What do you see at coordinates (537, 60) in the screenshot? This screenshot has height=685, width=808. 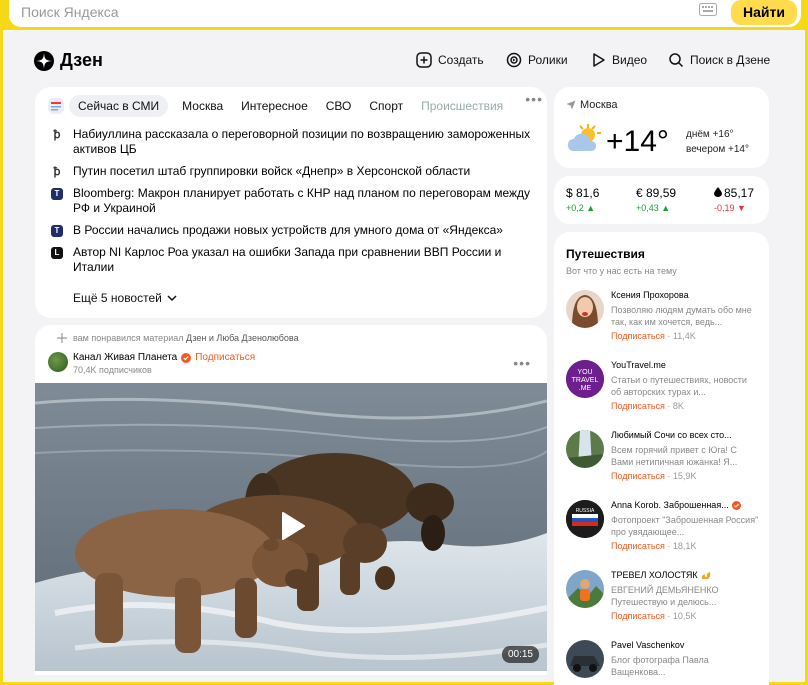 I see `clips-button: Ролики` at bounding box center [537, 60].